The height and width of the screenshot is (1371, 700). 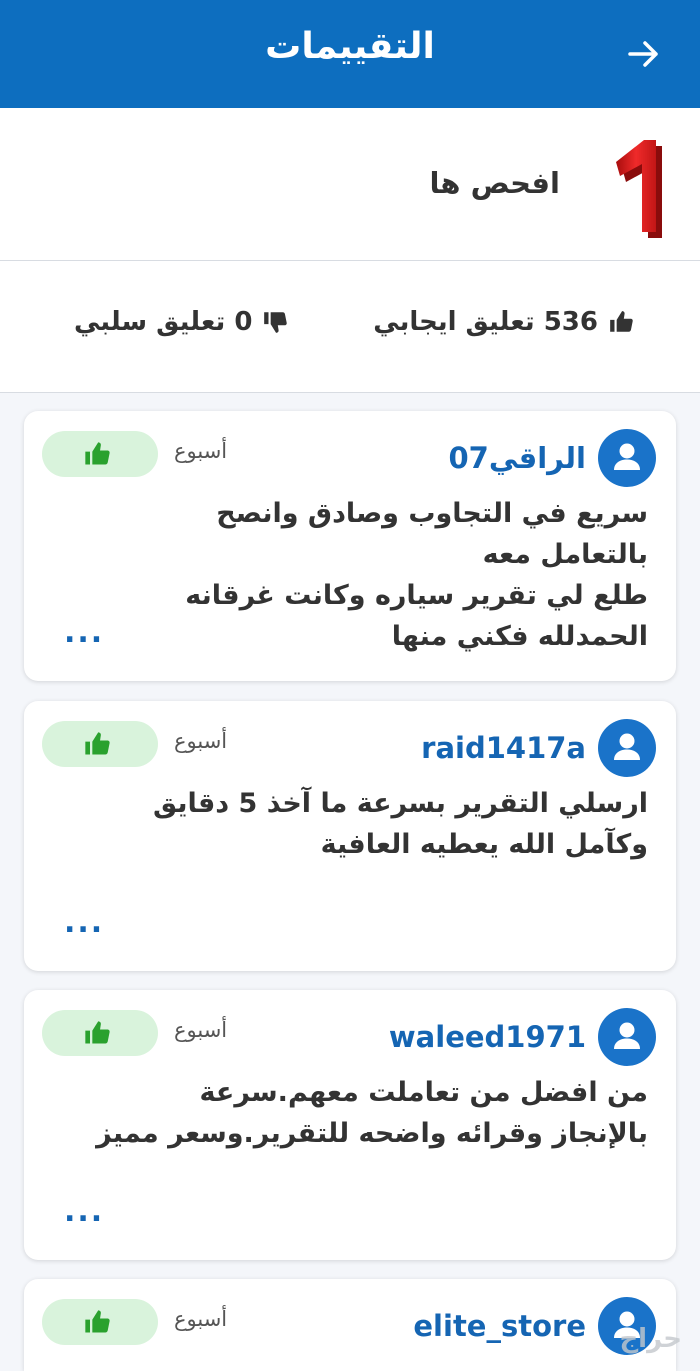 I want to click on review-card: elite_store أسبوع, so click(x=350, y=1325).